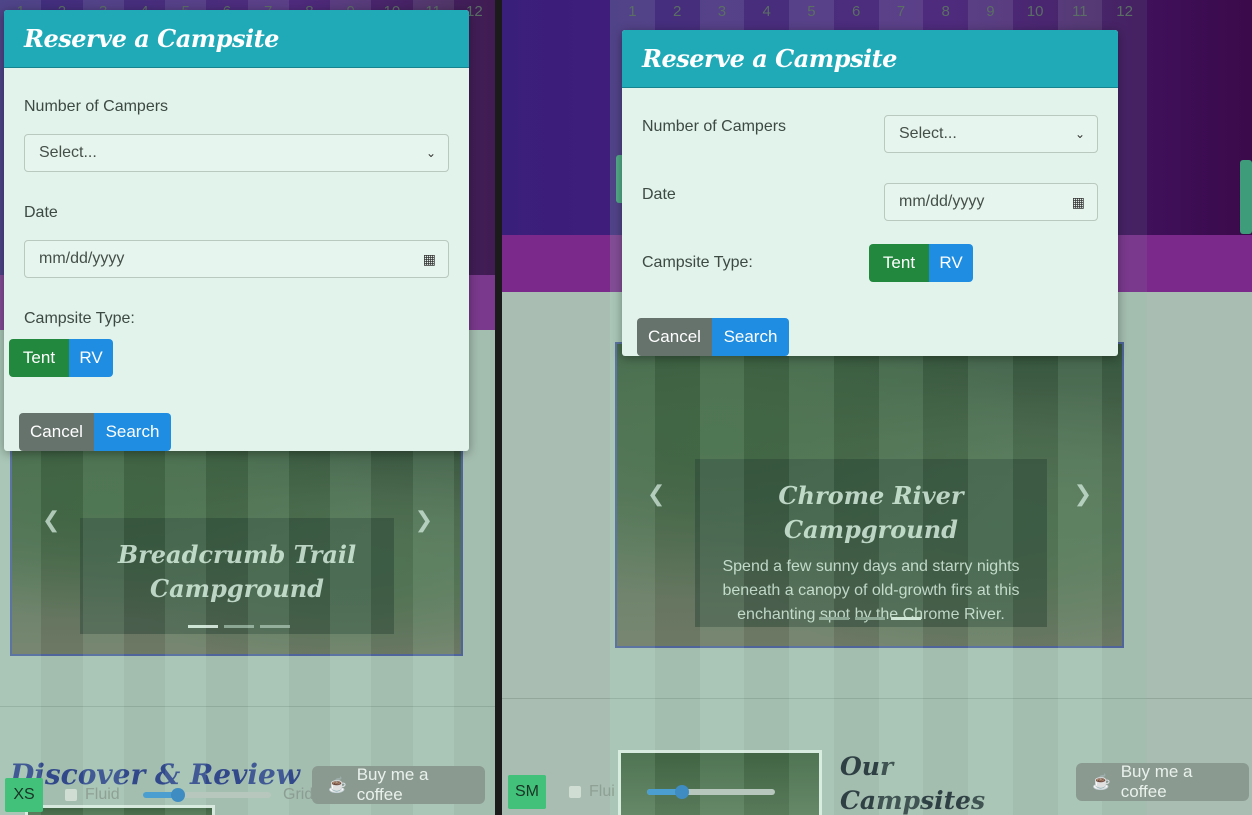  I want to click on section-heading: Discover & Review, so click(155, 774).